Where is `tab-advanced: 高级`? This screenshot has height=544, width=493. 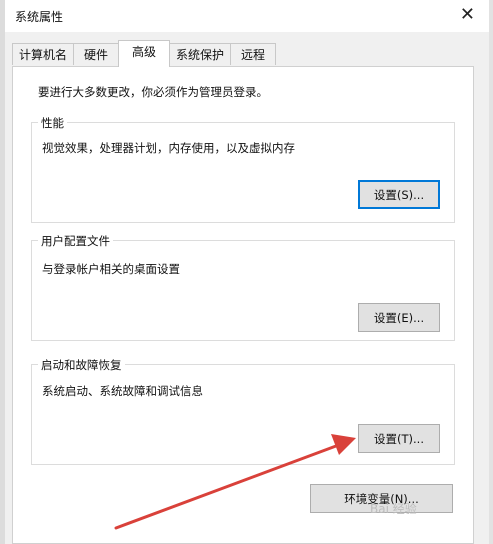 tab-advanced: 高级 is located at coordinates (144, 53).